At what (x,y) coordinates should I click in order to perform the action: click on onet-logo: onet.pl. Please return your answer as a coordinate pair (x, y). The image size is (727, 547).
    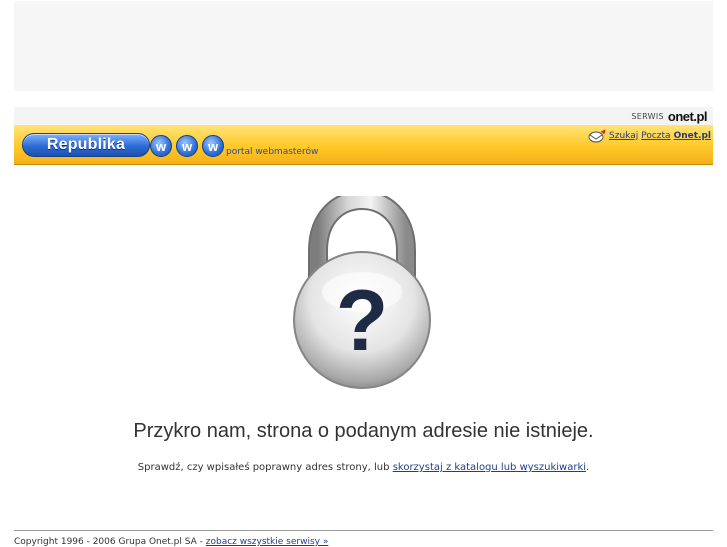
    Looking at the image, I should click on (688, 116).